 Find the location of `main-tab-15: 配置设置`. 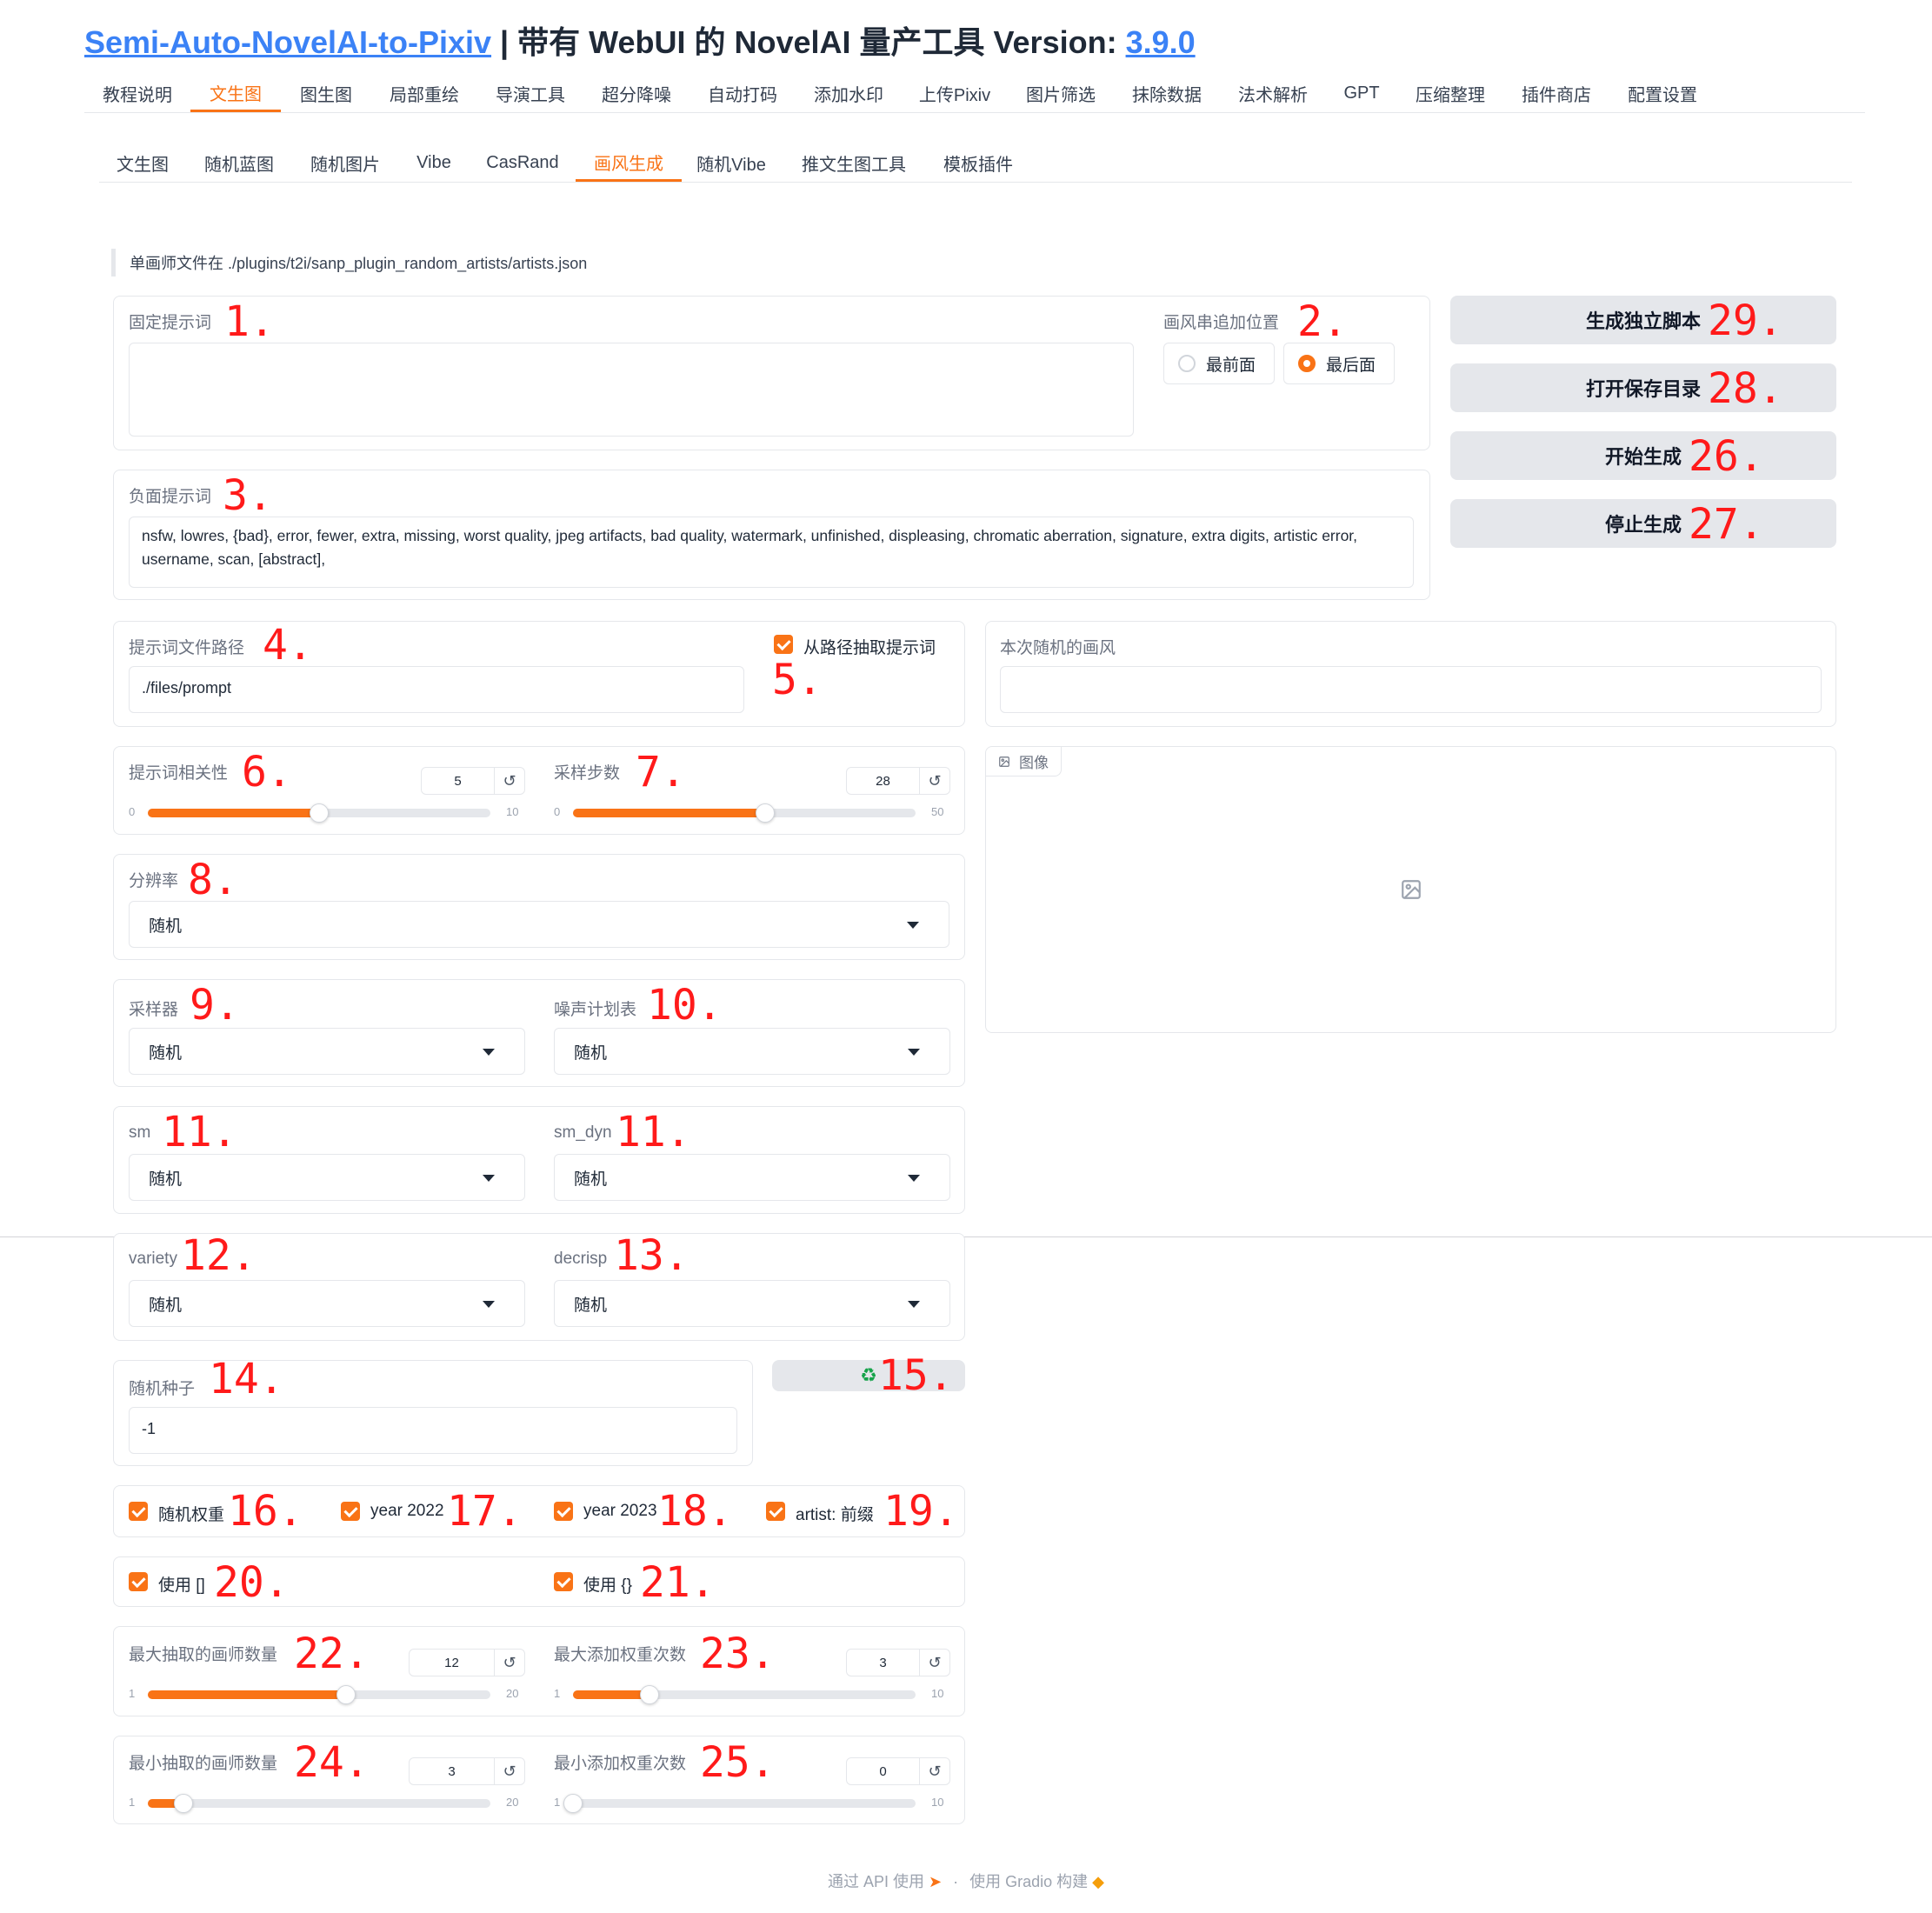

main-tab-15: 配置设置 is located at coordinates (1662, 93).